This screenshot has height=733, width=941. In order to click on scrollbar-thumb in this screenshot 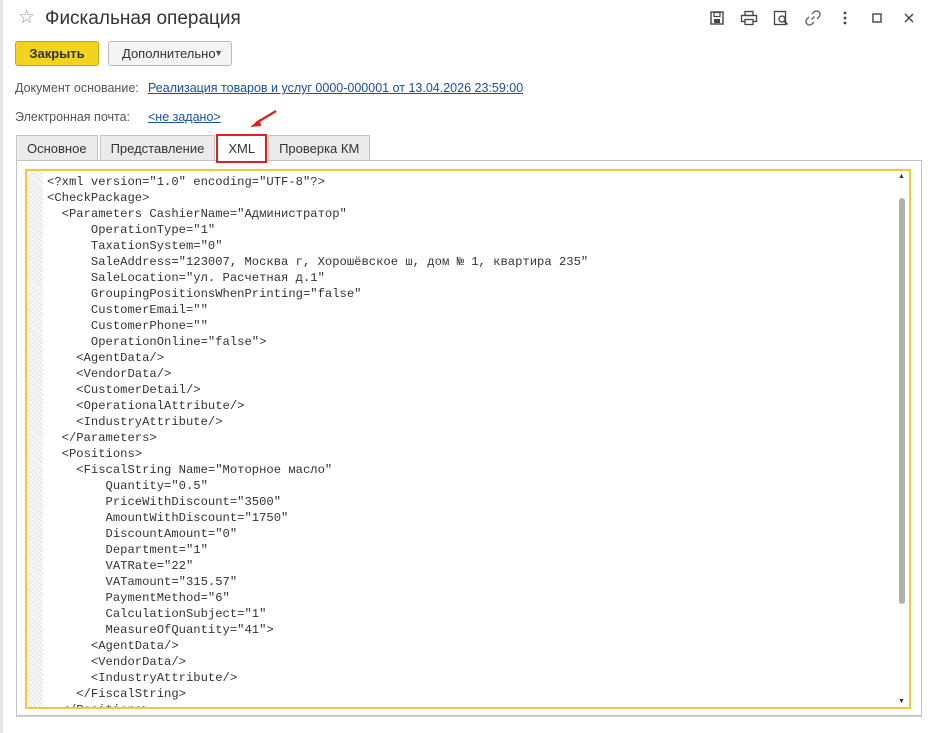, I will do `click(902, 401)`.